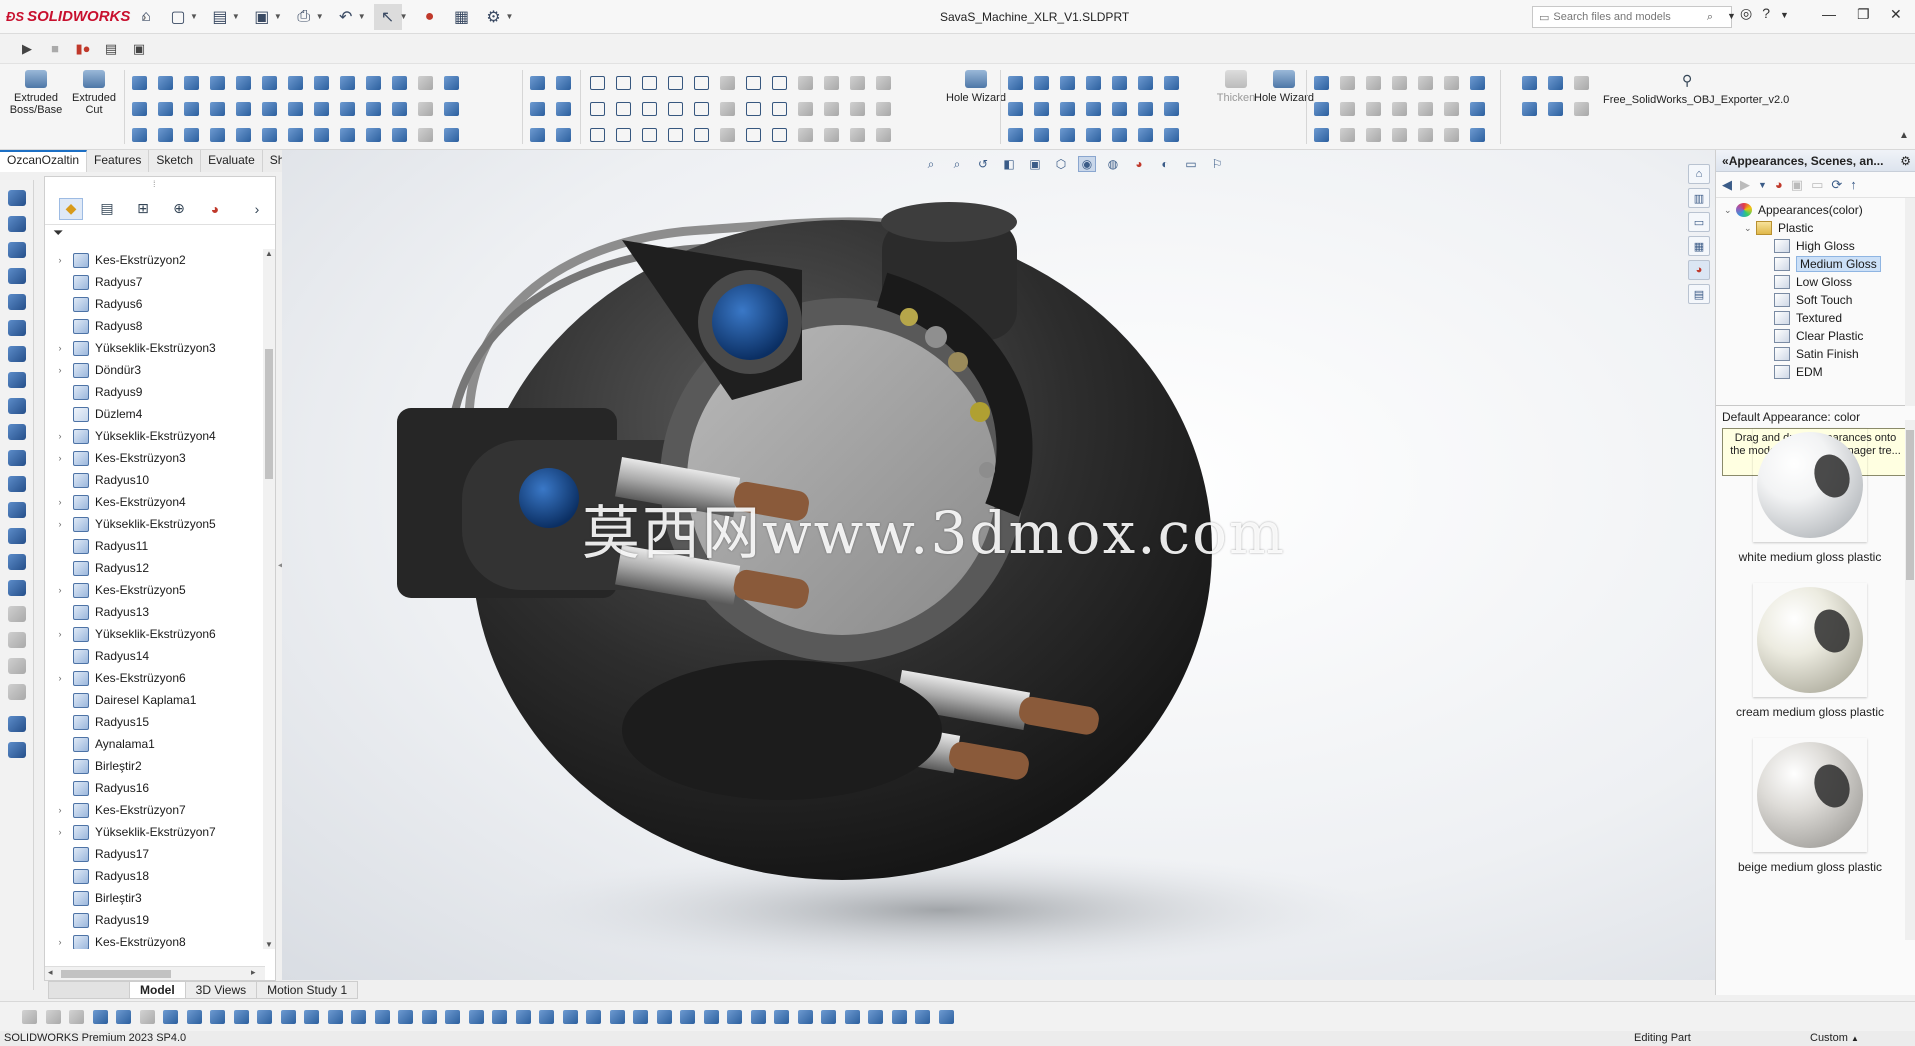 This screenshot has width=1915, height=1046. I want to click on new-dropdown-icon: ▼, so click(194, 16).